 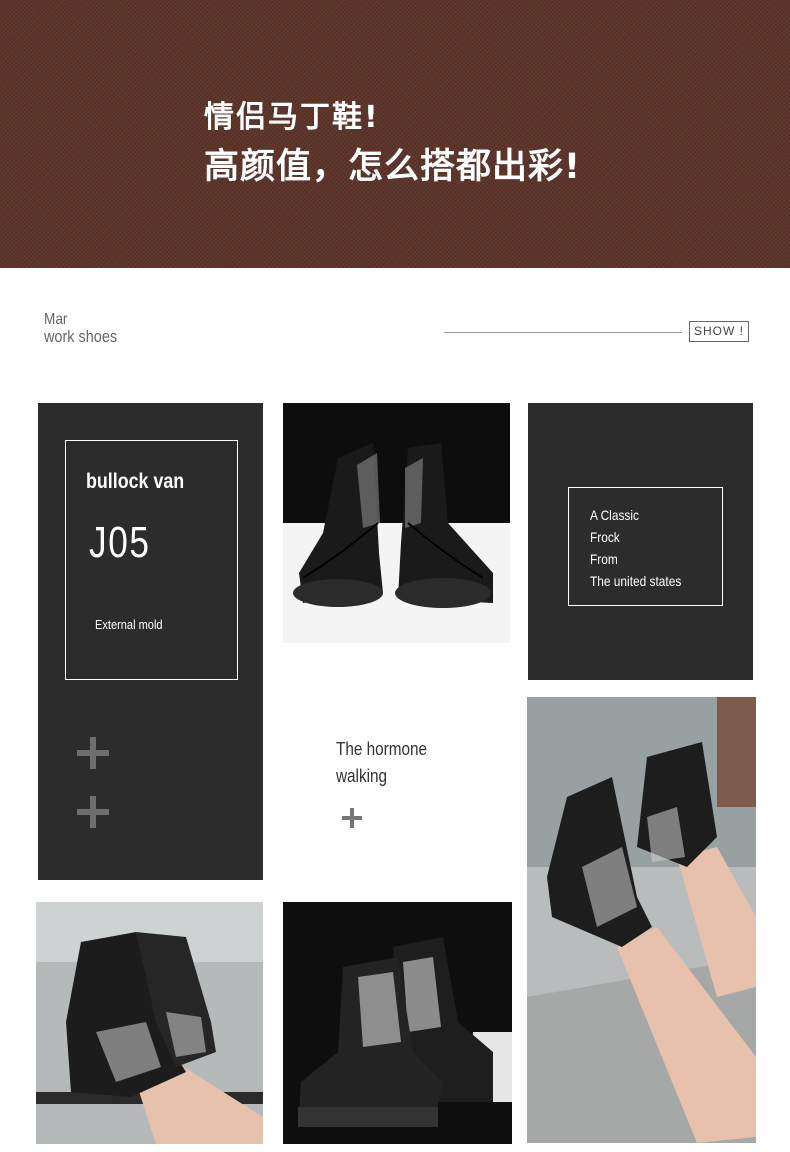 I want to click on center-text-line-2: walking, so click(x=362, y=776).